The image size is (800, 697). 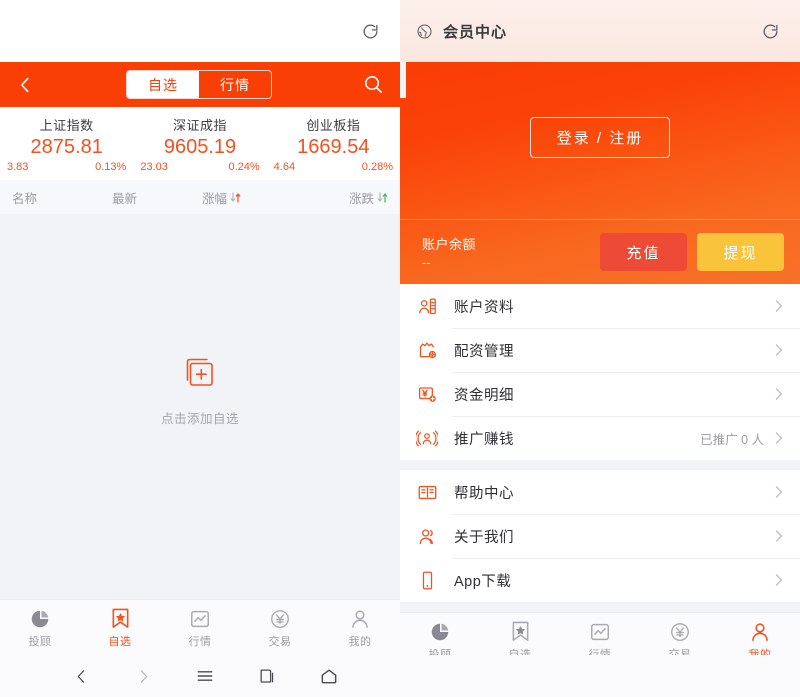 What do you see at coordinates (215, 198) in the screenshot?
I see `column-label: 涨幅` at bounding box center [215, 198].